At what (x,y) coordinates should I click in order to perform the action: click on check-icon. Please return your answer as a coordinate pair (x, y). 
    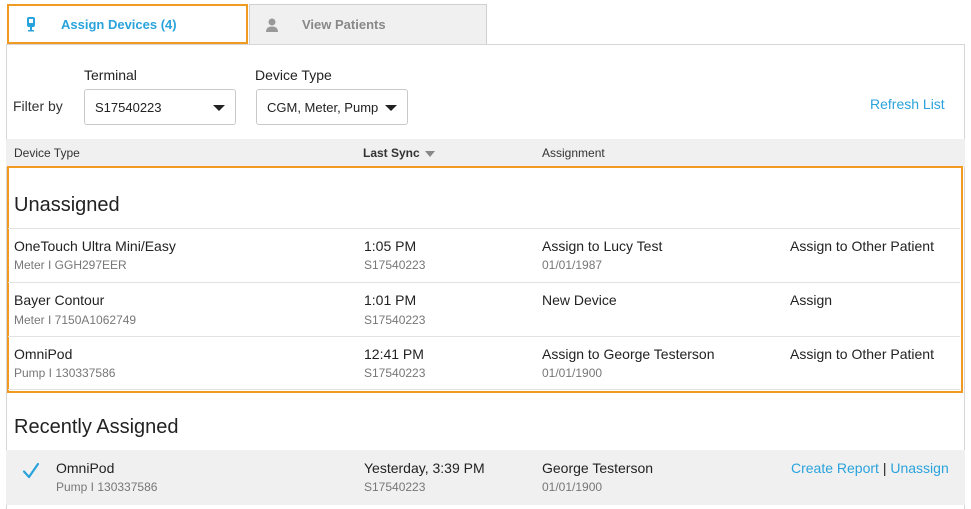
    Looking at the image, I should click on (31, 471).